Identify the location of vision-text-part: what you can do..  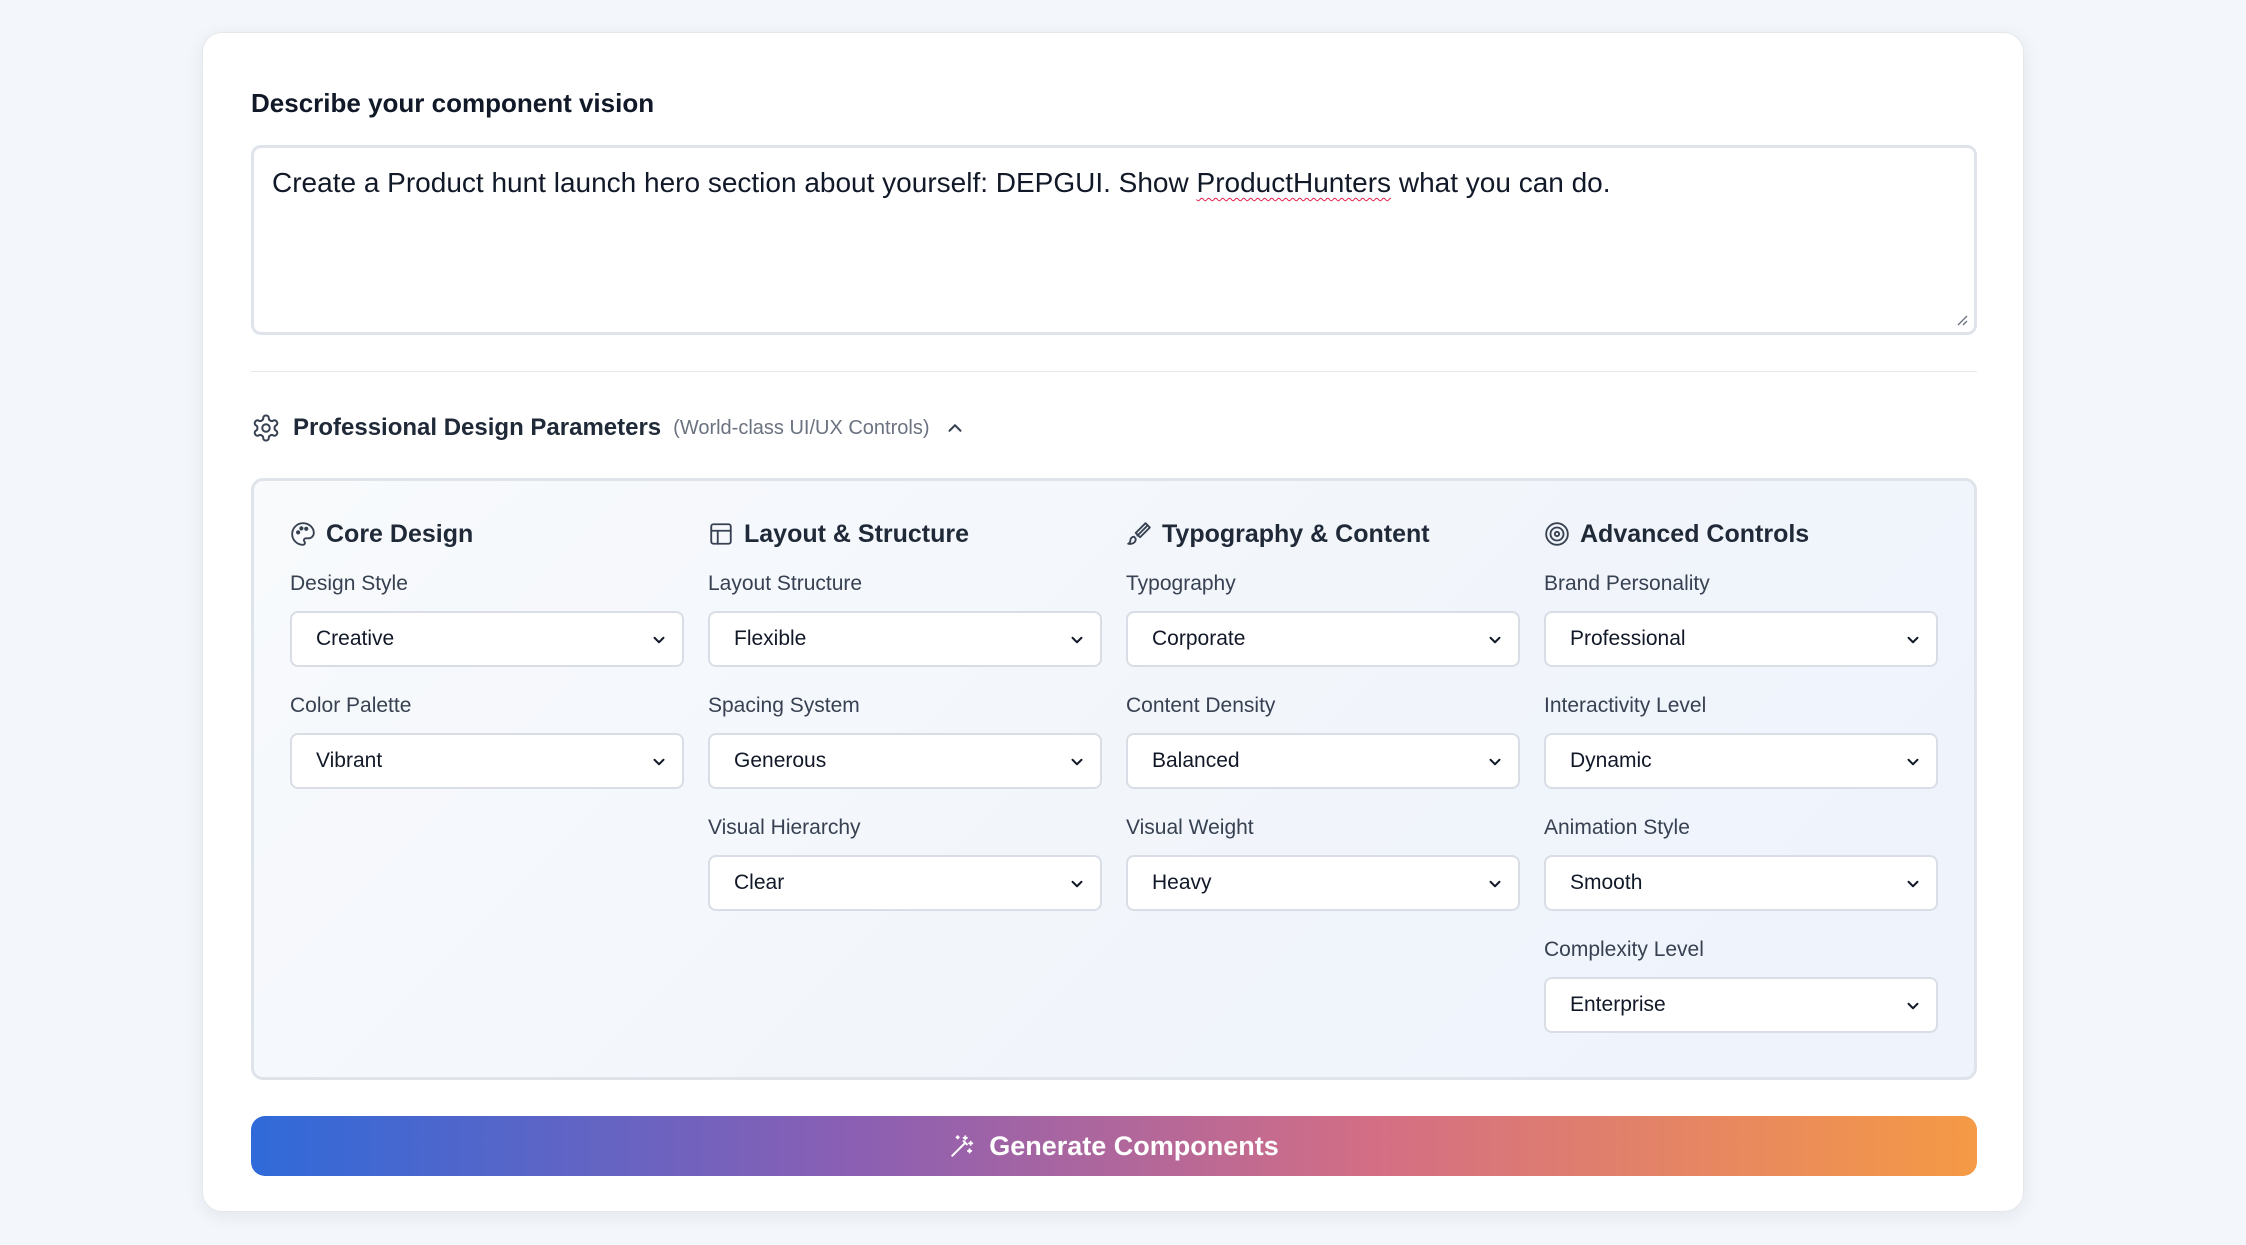
(1501, 182).